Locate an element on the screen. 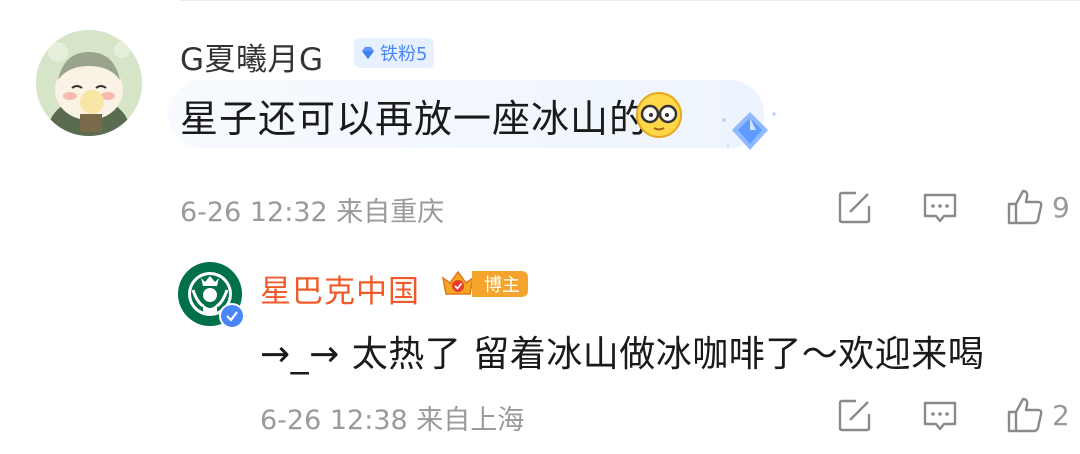 Image resolution: width=1080 pixels, height=454 pixels. like-button: 9 is located at coordinates (1038, 207).